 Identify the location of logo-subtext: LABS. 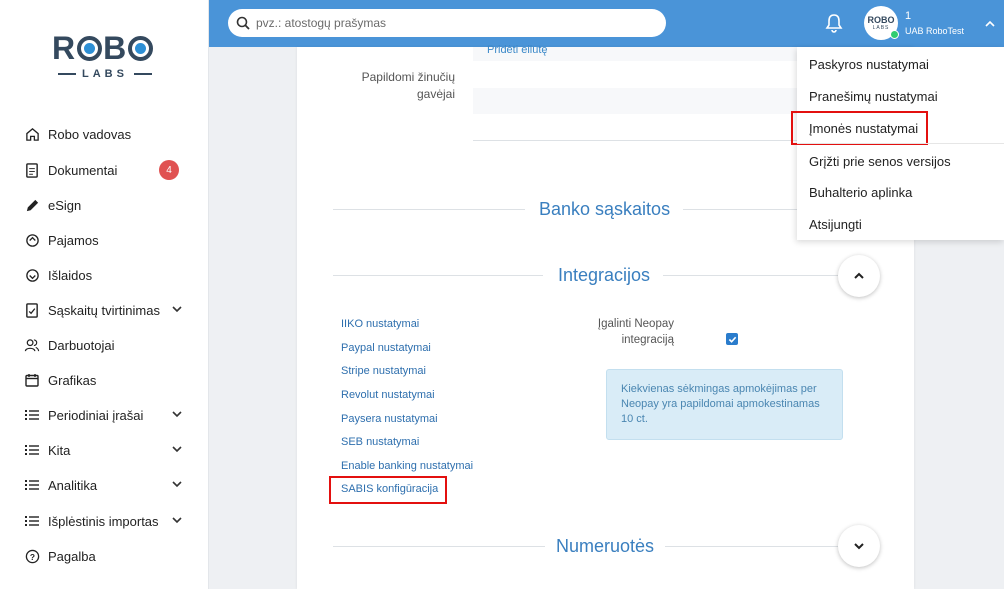
(105, 74).